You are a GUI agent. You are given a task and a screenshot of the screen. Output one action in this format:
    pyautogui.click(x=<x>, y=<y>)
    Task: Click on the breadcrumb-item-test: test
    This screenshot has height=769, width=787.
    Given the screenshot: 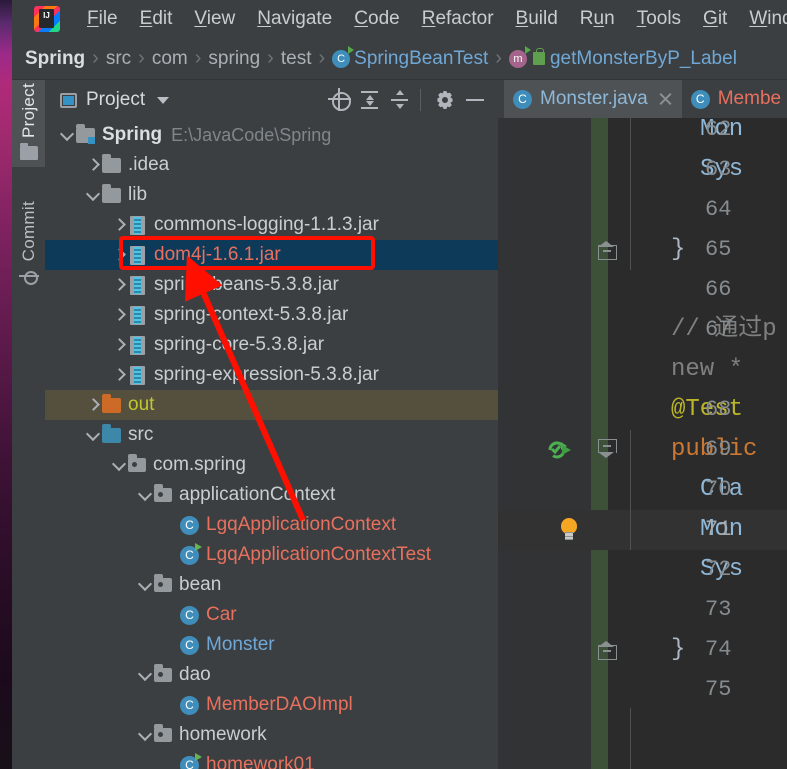 What is the action you would take?
    pyautogui.click(x=296, y=59)
    